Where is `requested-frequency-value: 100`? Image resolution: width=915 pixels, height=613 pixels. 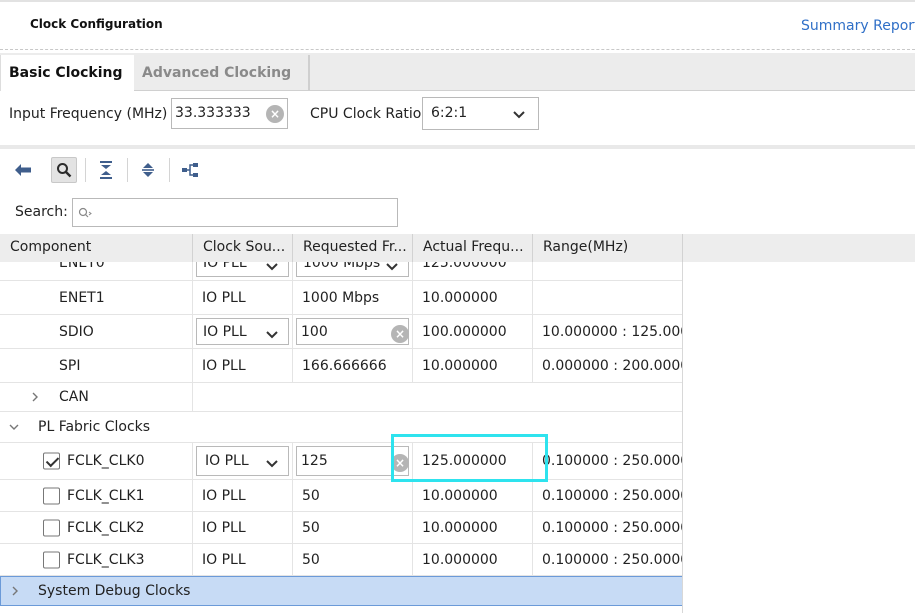 requested-frequency-value: 100 is located at coordinates (314, 331).